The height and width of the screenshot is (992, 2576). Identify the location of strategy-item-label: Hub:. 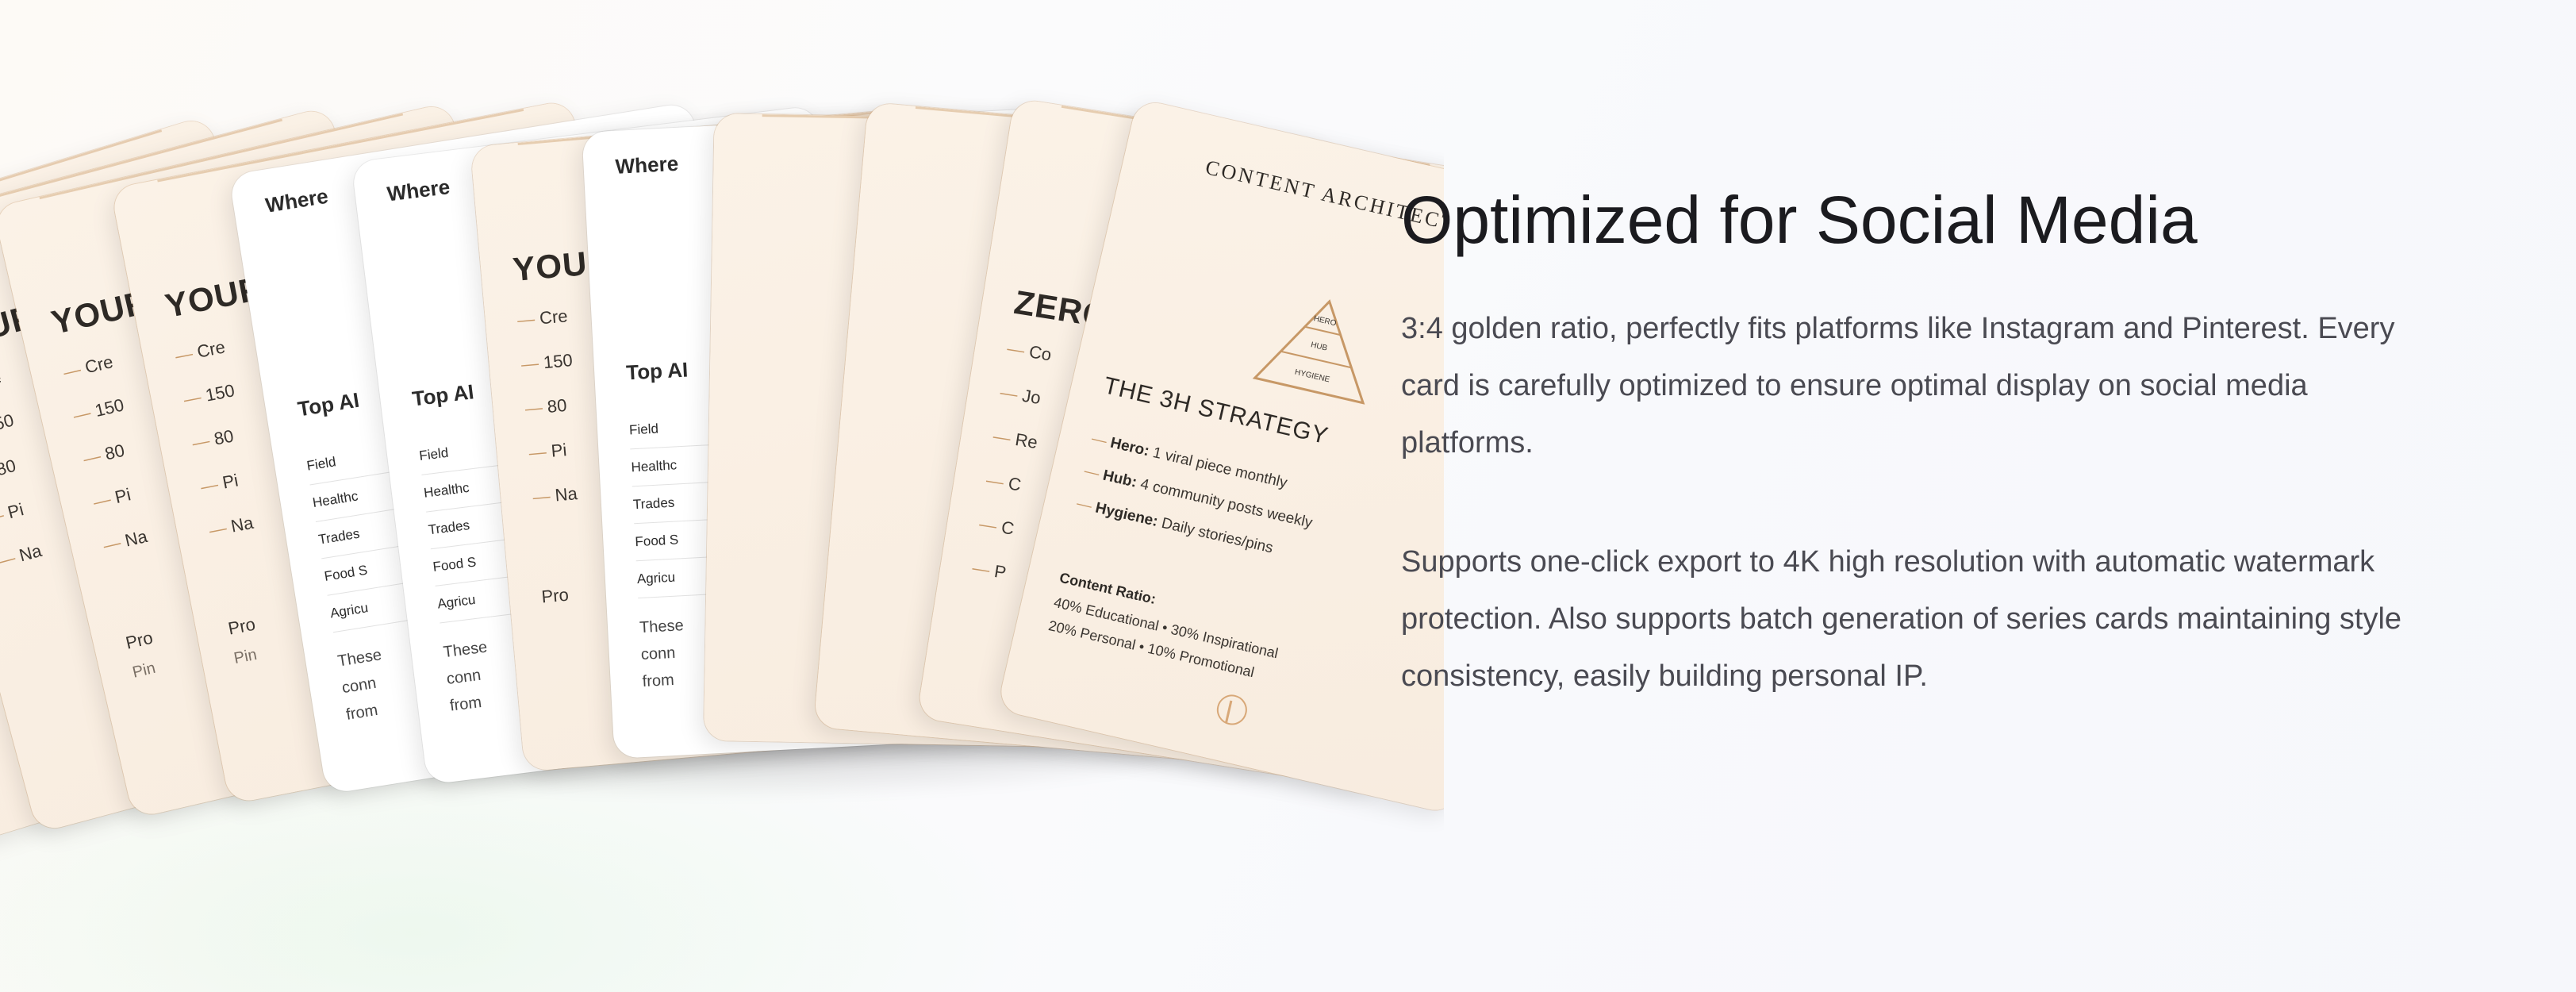
(1119, 479).